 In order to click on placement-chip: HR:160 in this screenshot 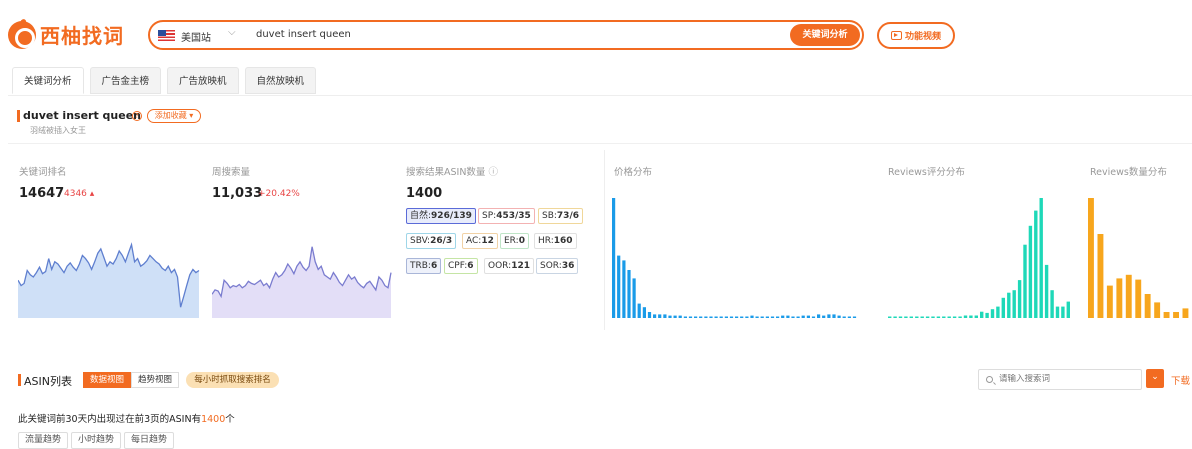, I will do `click(555, 241)`.